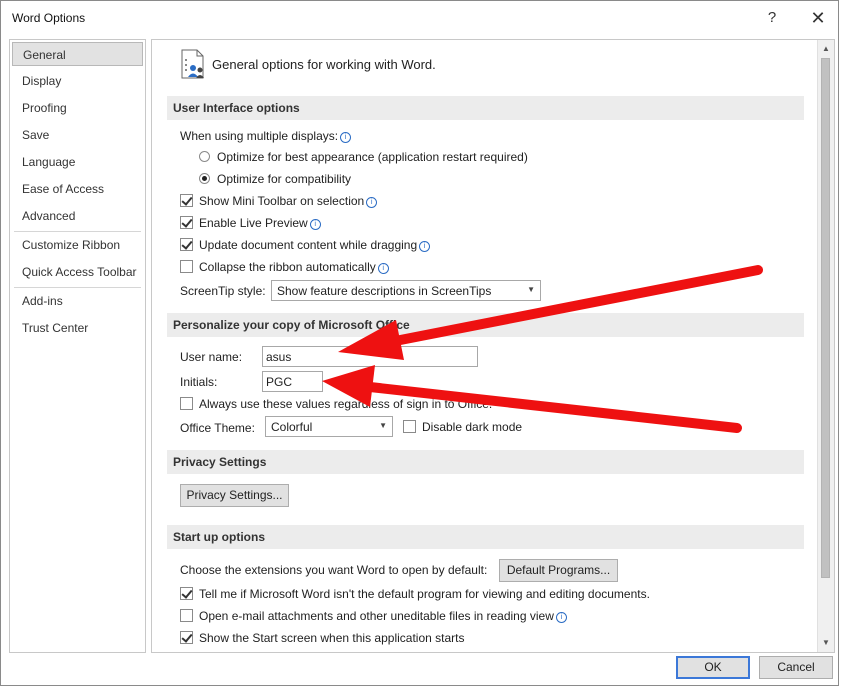  What do you see at coordinates (186, 403) in the screenshot?
I see `checkbox-always-use-values` at bounding box center [186, 403].